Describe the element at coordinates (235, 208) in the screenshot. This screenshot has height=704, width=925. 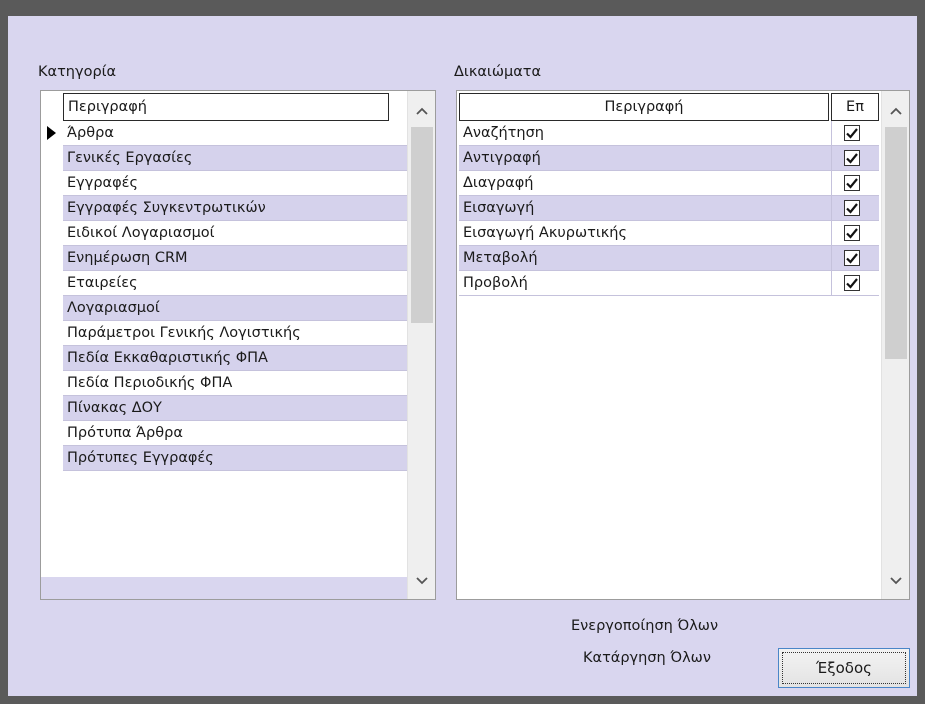
I see `category-row: Εγγραφές Συγκεντρωτικών` at that location.